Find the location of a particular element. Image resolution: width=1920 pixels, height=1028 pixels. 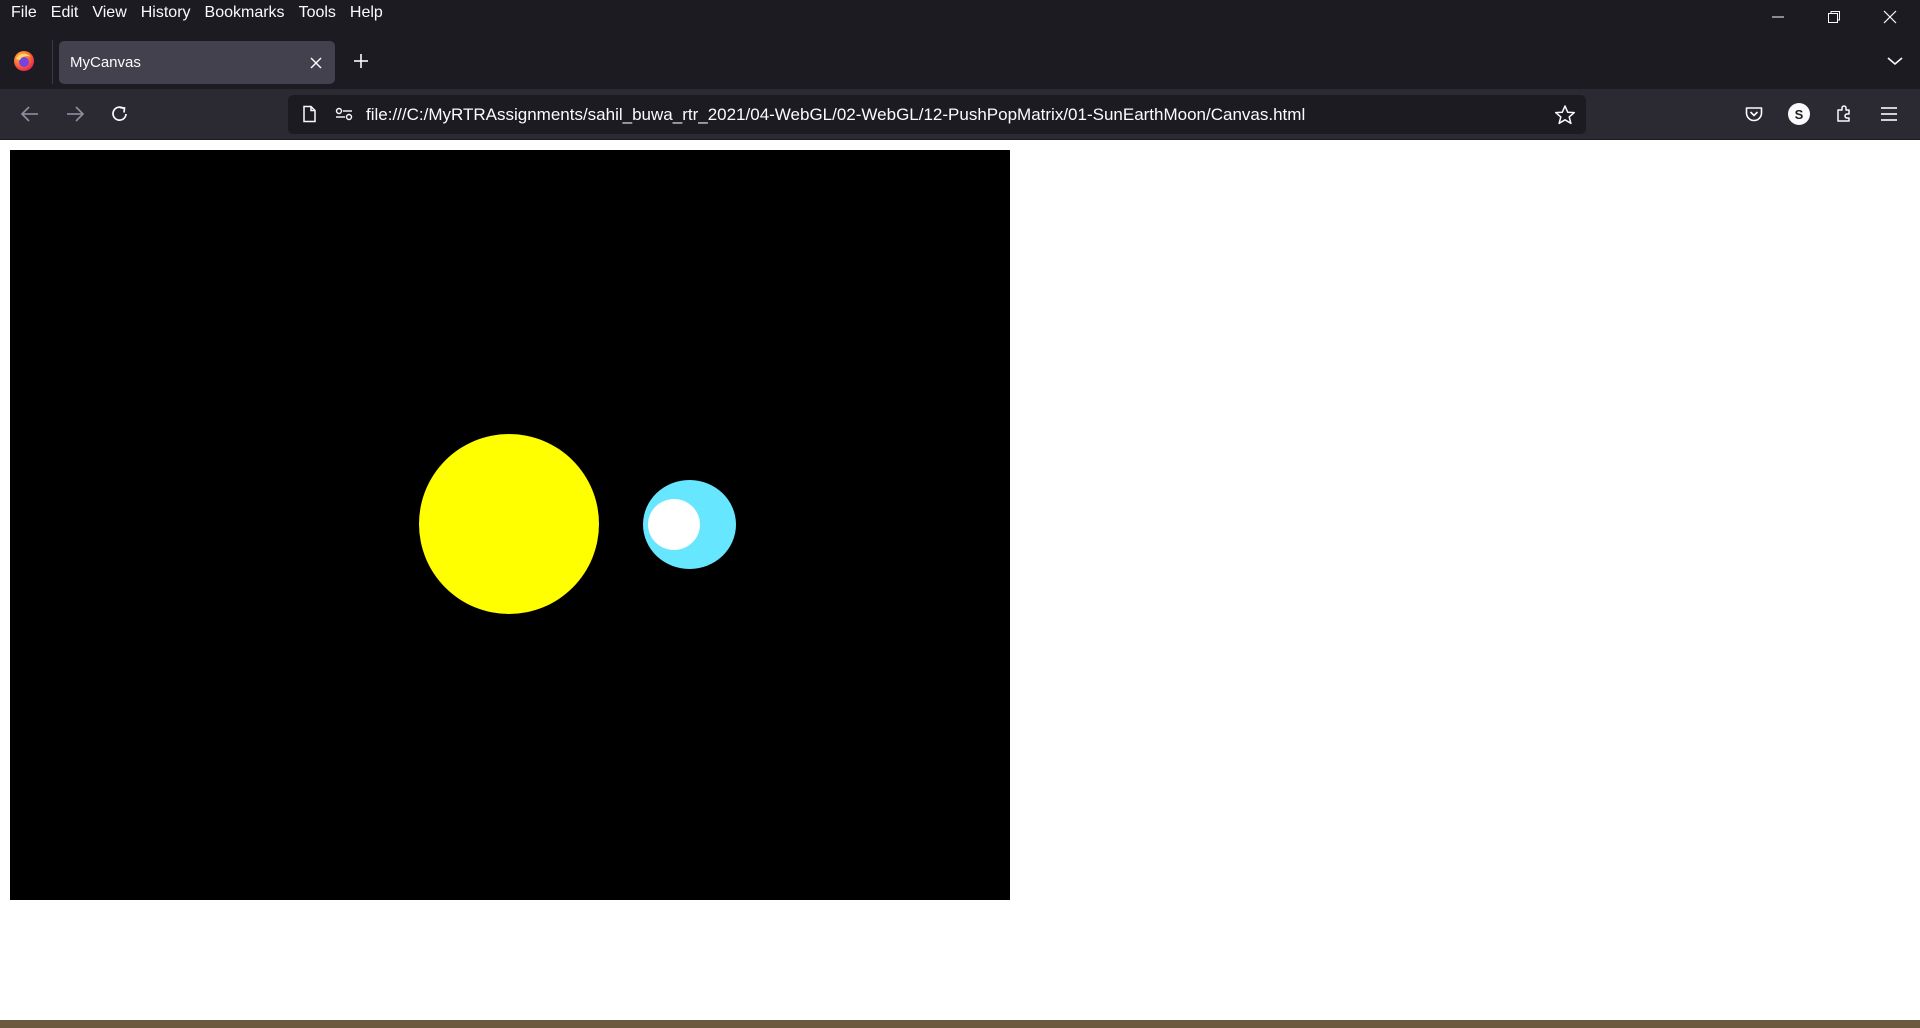

menu-history: History is located at coordinates (166, 13).